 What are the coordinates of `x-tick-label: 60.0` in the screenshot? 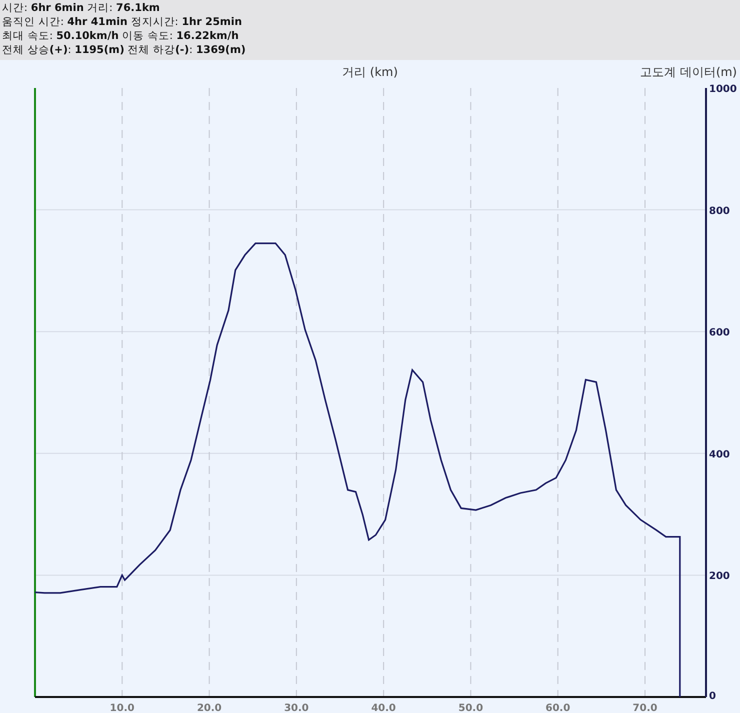 It's located at (558, 708).